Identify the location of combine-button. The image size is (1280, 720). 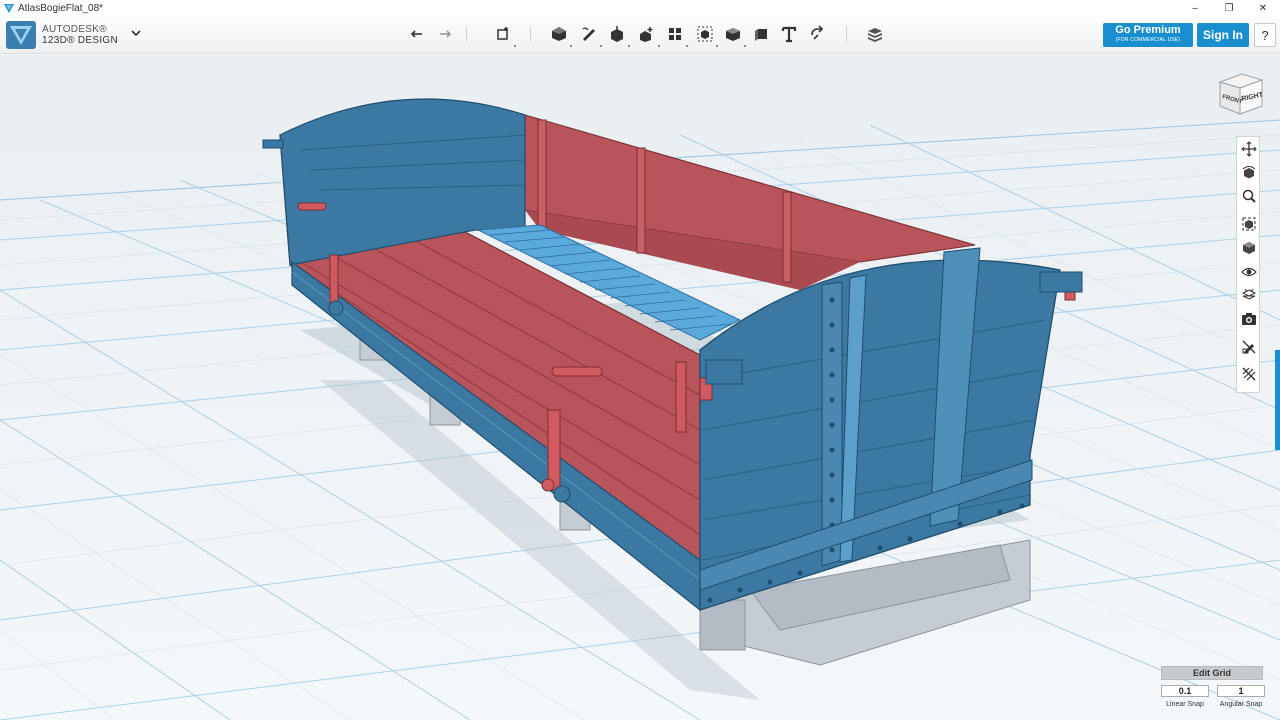
(733, 34).